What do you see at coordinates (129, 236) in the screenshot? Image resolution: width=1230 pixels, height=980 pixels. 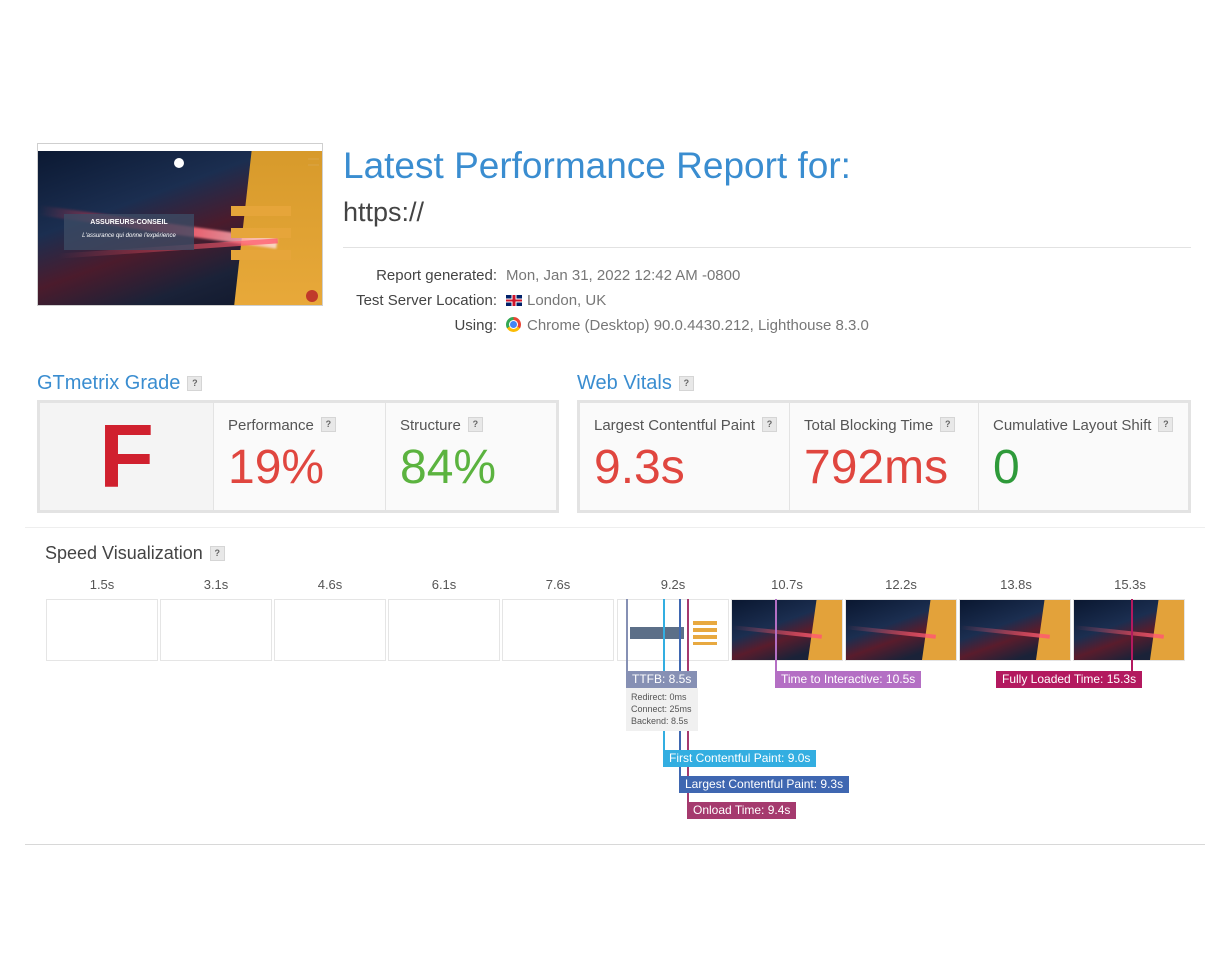 I see `site-brand-subtitle: L'assurance qui donne l'expérience` at bounding box center [129, 236].